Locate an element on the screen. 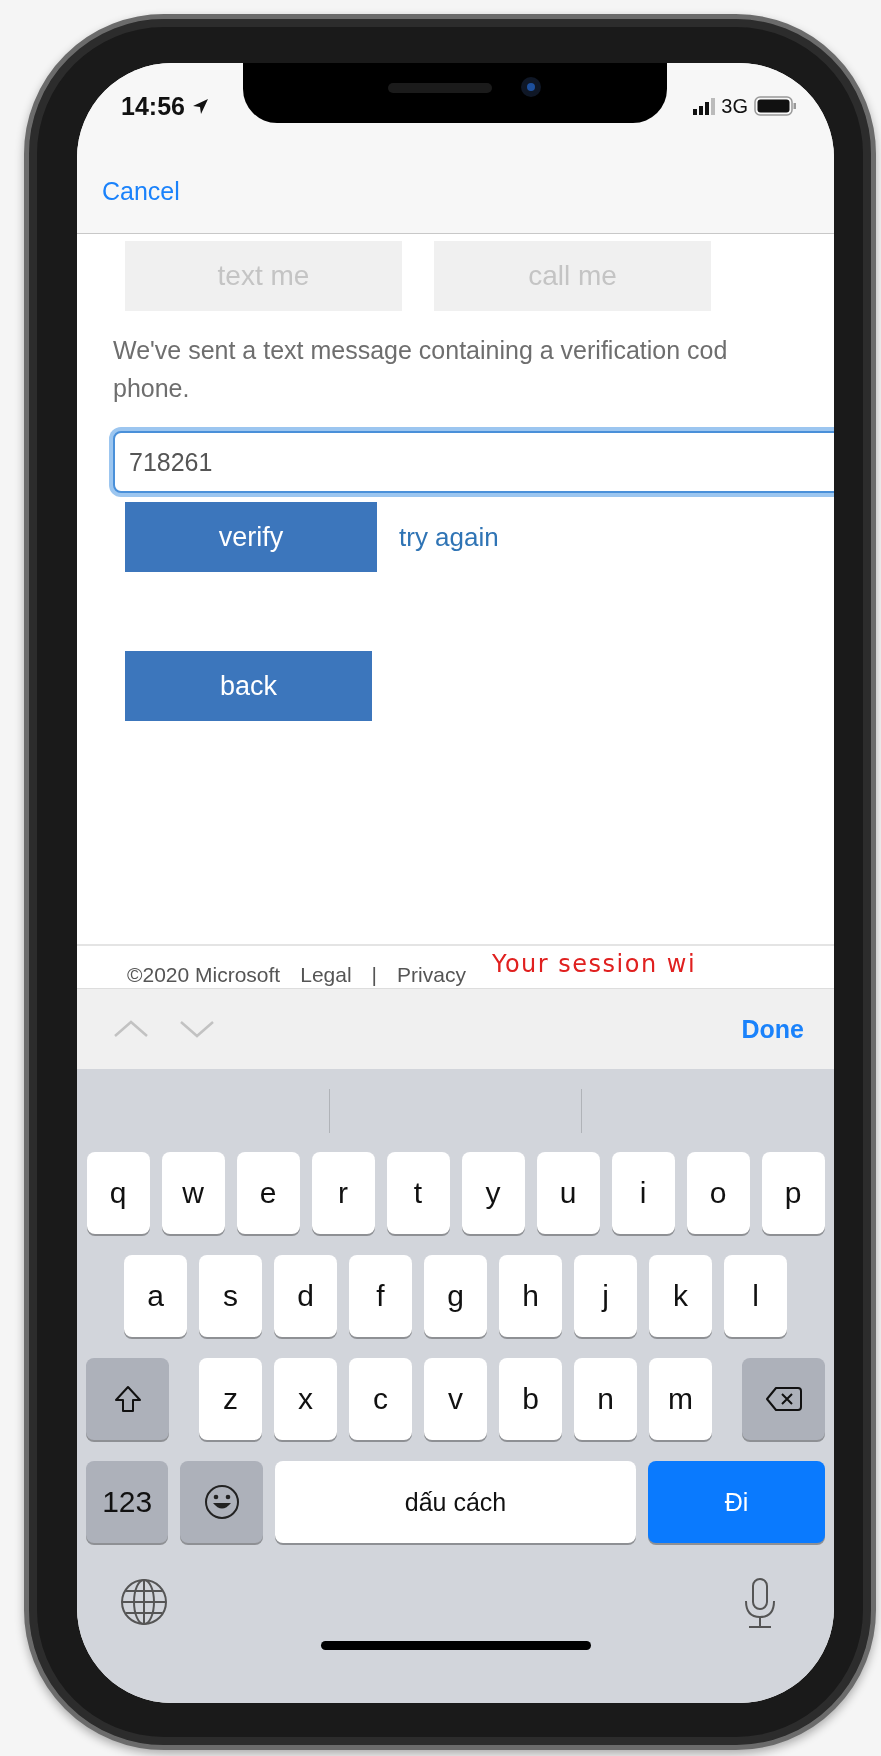  globe-icon is located at coordinates (144, 1602).